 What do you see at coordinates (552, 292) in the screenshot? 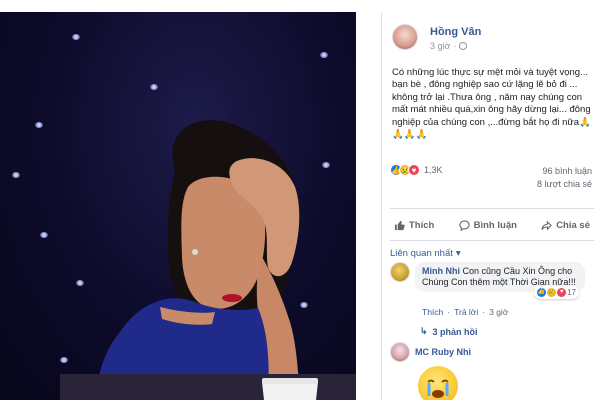
I see `sad-reaction-icon: 😢` at bounding box center [552, 292].